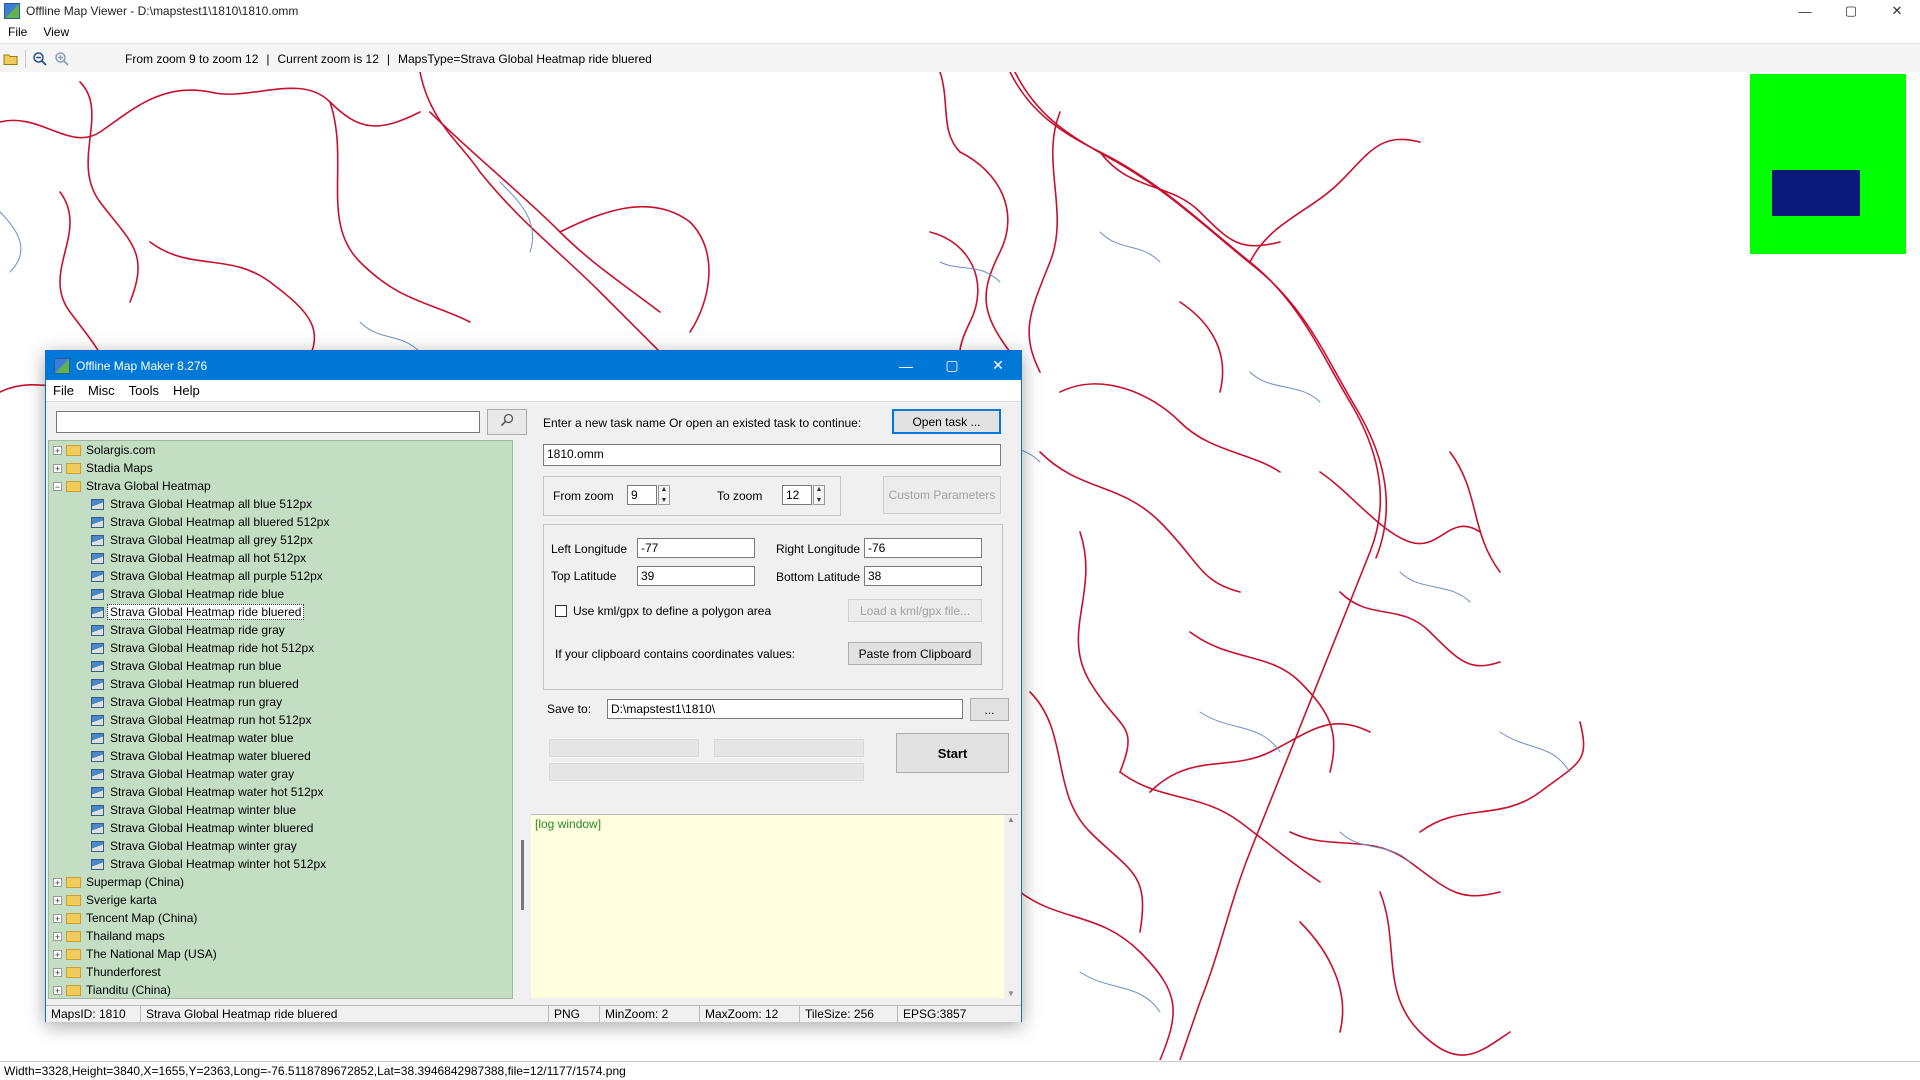 The height and width of the screenshot is (1080, 1920). What do you see at coordinates (280, 989) in the screenshot?
I see `tree-folder: + Tianditu (China)` at bounding box center [280, 989].